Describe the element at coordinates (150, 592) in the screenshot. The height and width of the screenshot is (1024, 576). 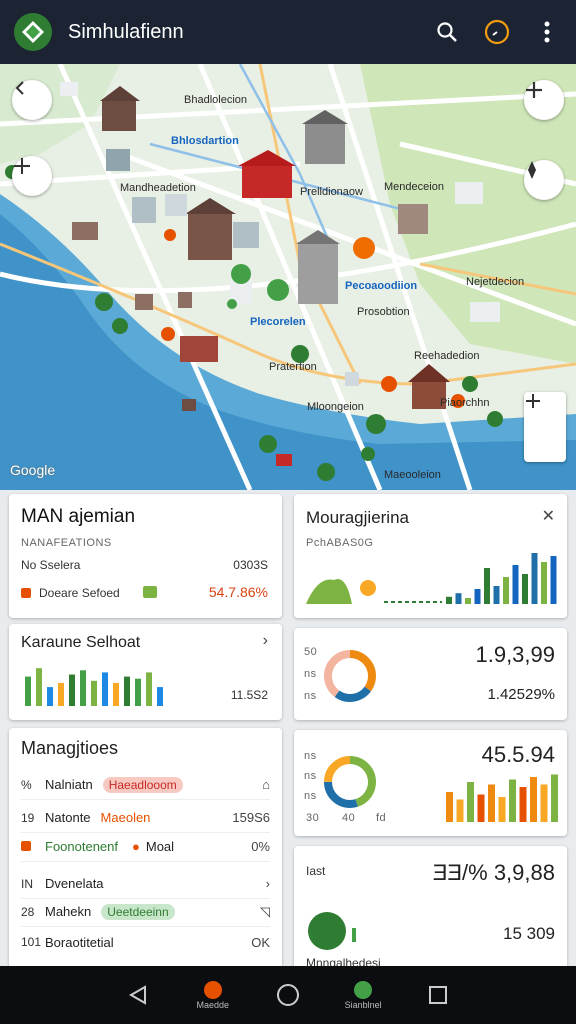
I see `flag-icon` at that location.